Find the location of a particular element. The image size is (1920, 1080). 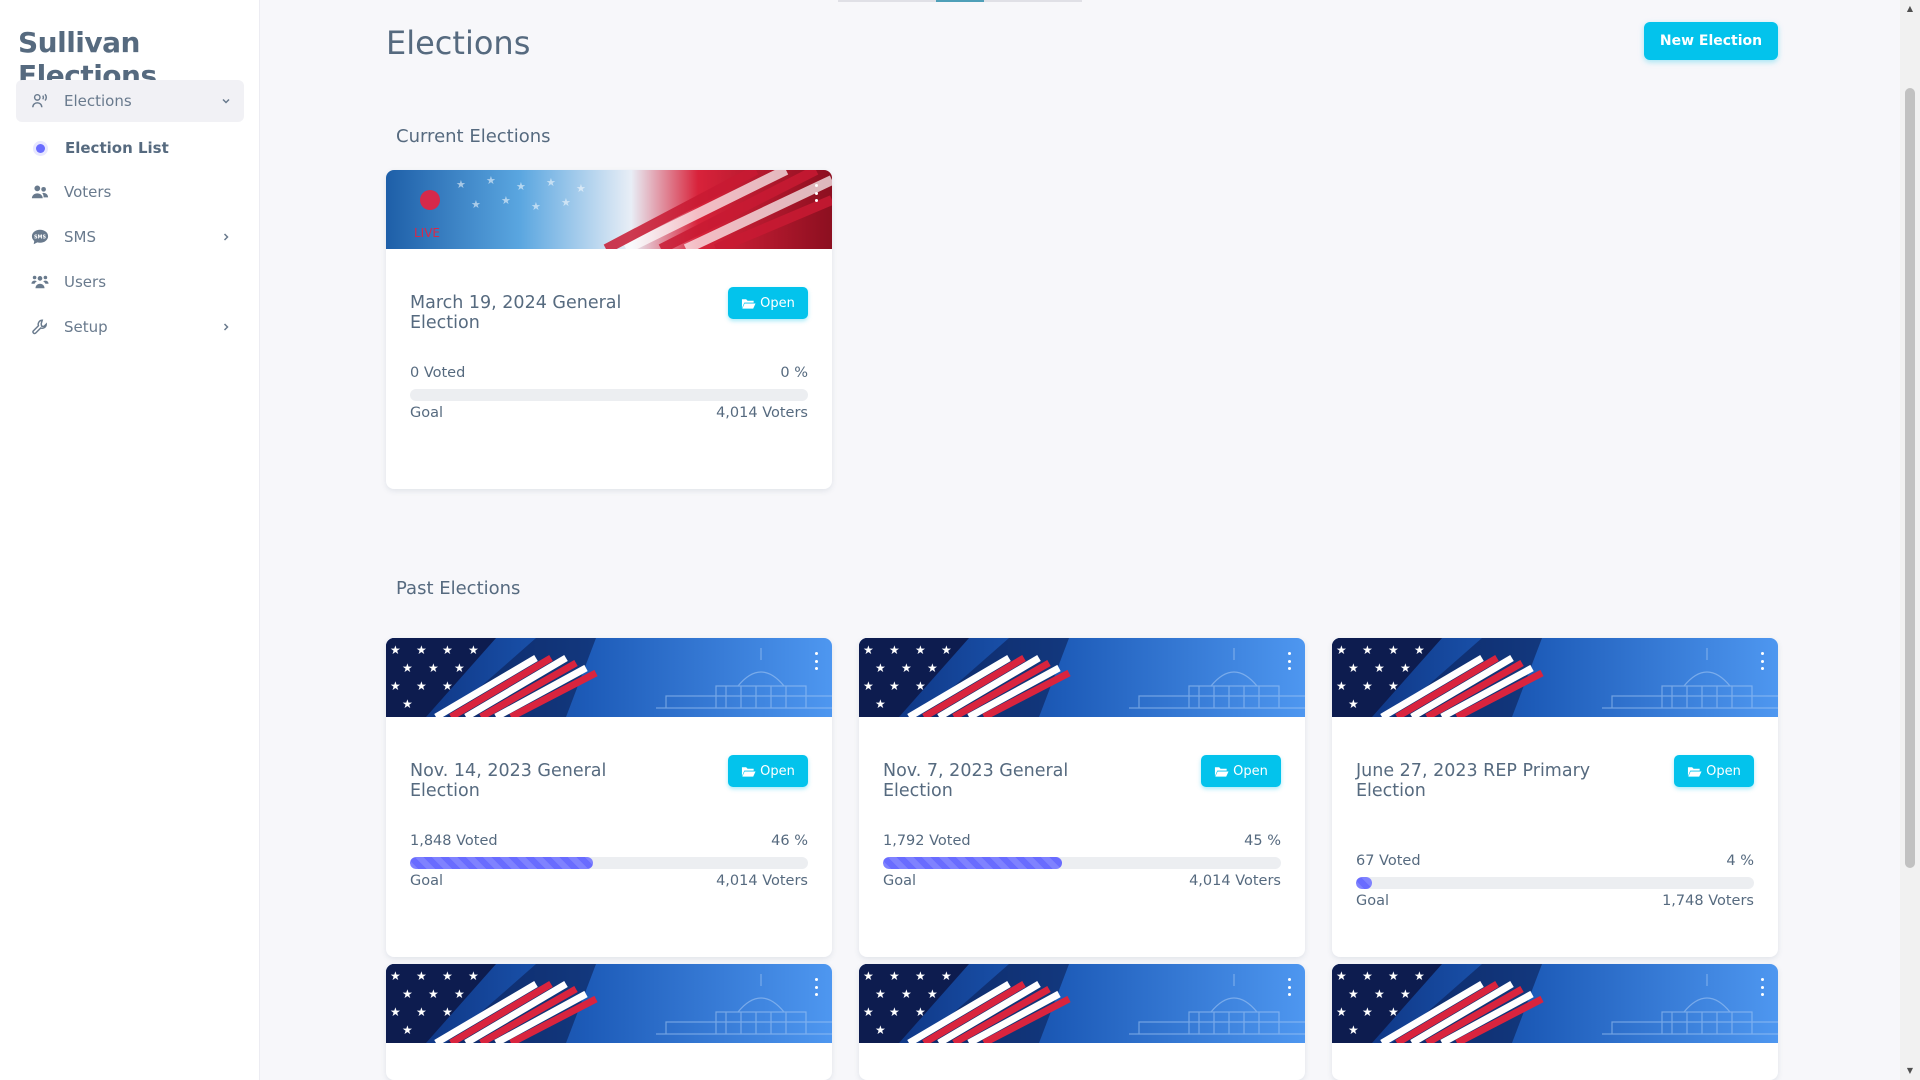

active-dot-icon is located at coordinates (40, 148).